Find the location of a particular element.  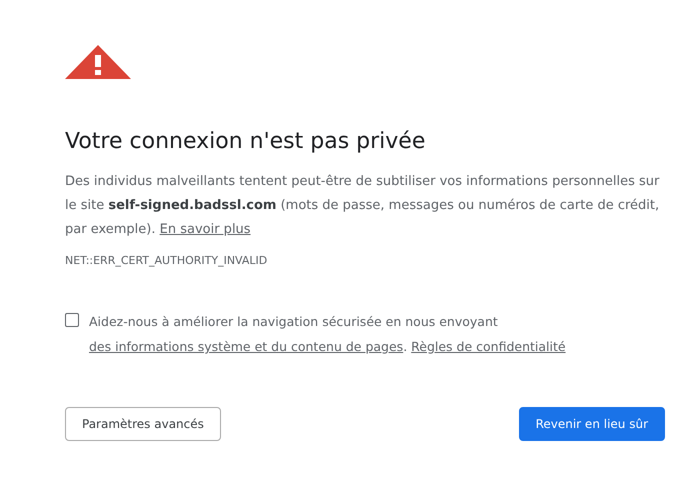

error-code: NET::ERR_CERT_AUTHORITY_INVALID is located at coordinates (166, 260).